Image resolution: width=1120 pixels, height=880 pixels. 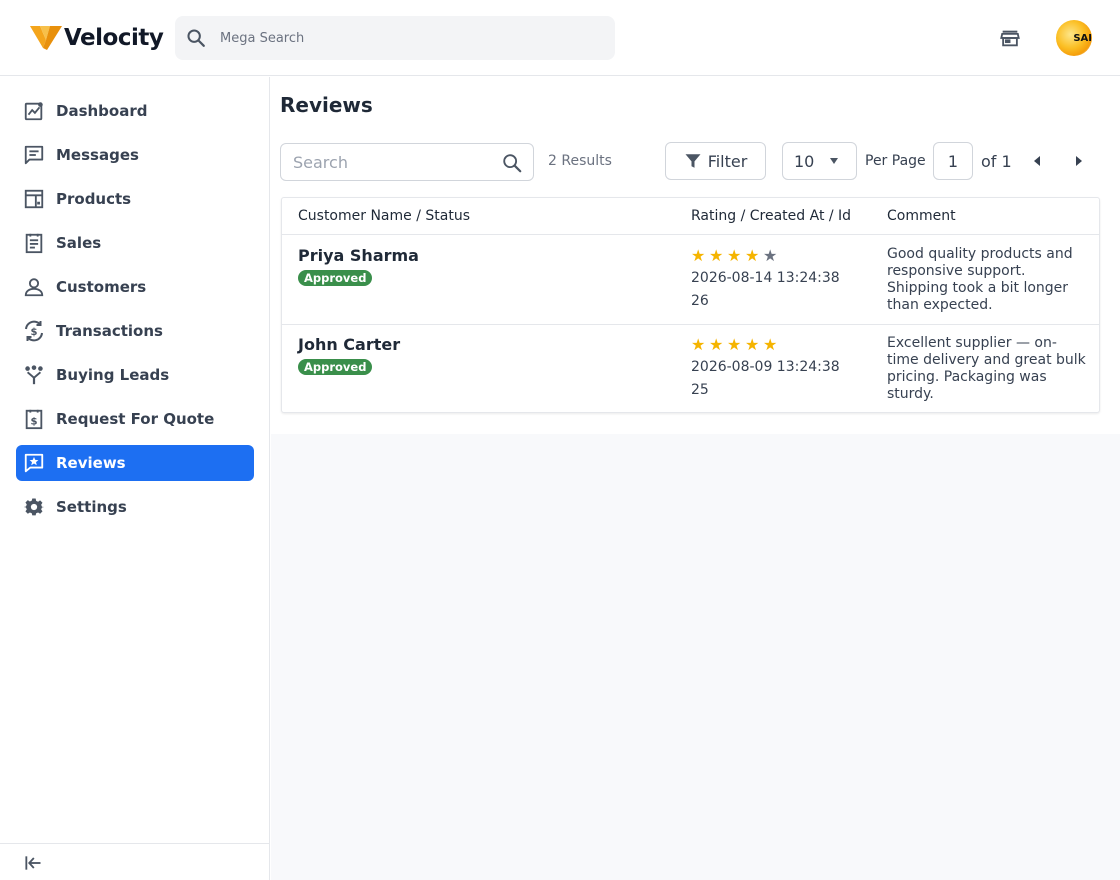 I want to click on sidebar-item-request-for-quote: $ Request For Quote, so click(x=135, y=419).